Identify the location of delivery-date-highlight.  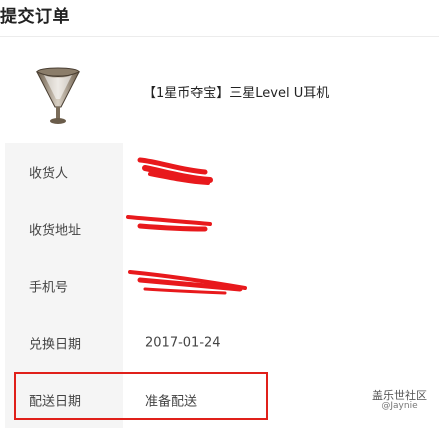
(141, 396).